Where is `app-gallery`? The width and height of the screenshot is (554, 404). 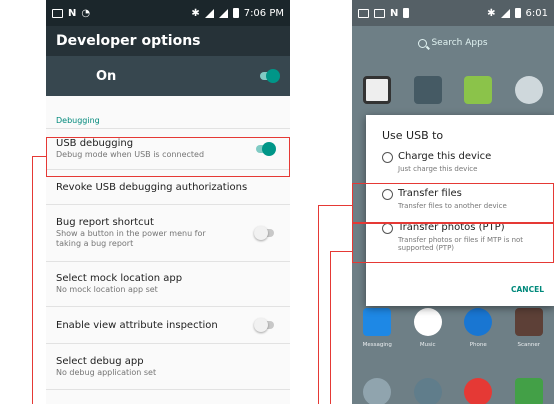 app-gallery is located at coordinates (478, 90).